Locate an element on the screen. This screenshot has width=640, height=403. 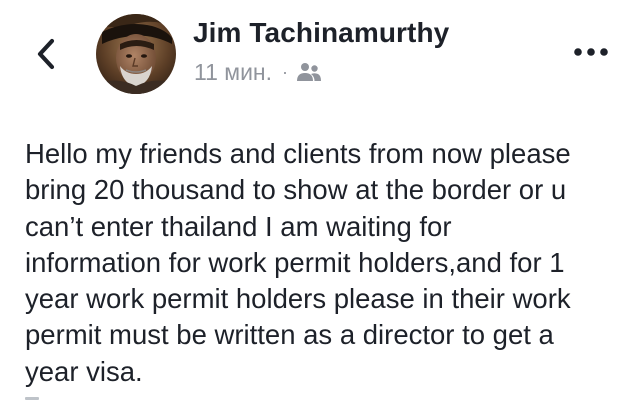
avatar is located at coordinates (136, 54).